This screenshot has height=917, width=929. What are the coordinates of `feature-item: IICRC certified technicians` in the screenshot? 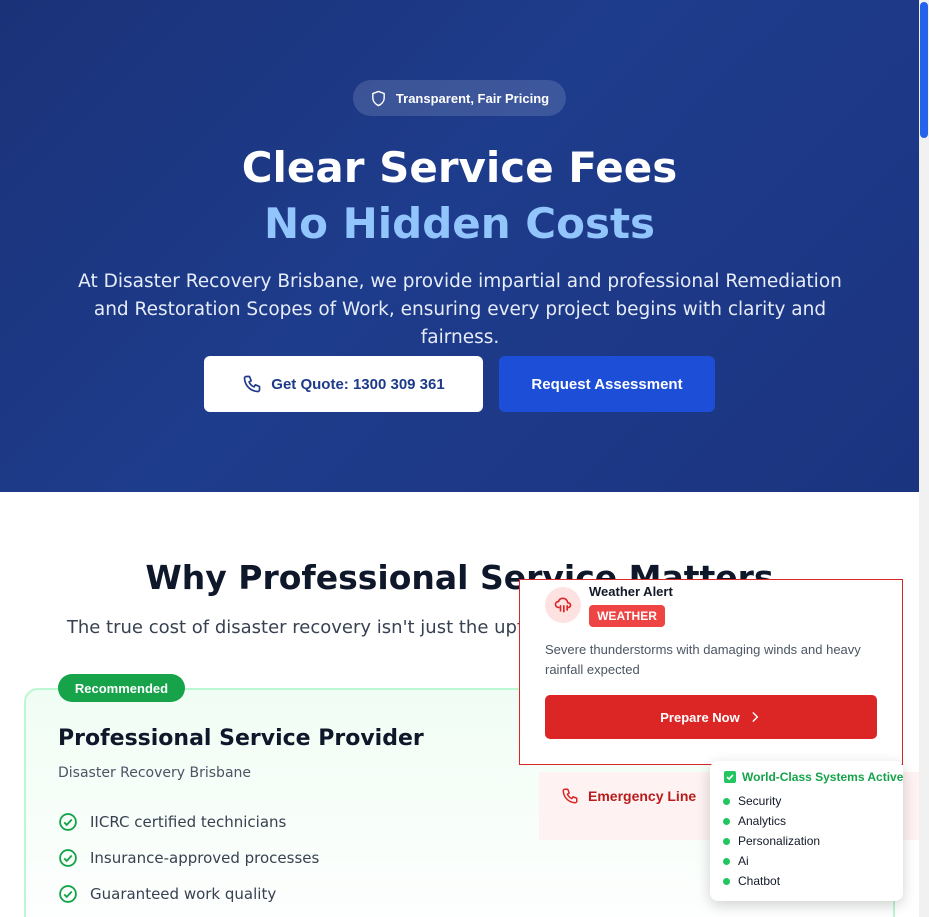 It's located at (172, 822).